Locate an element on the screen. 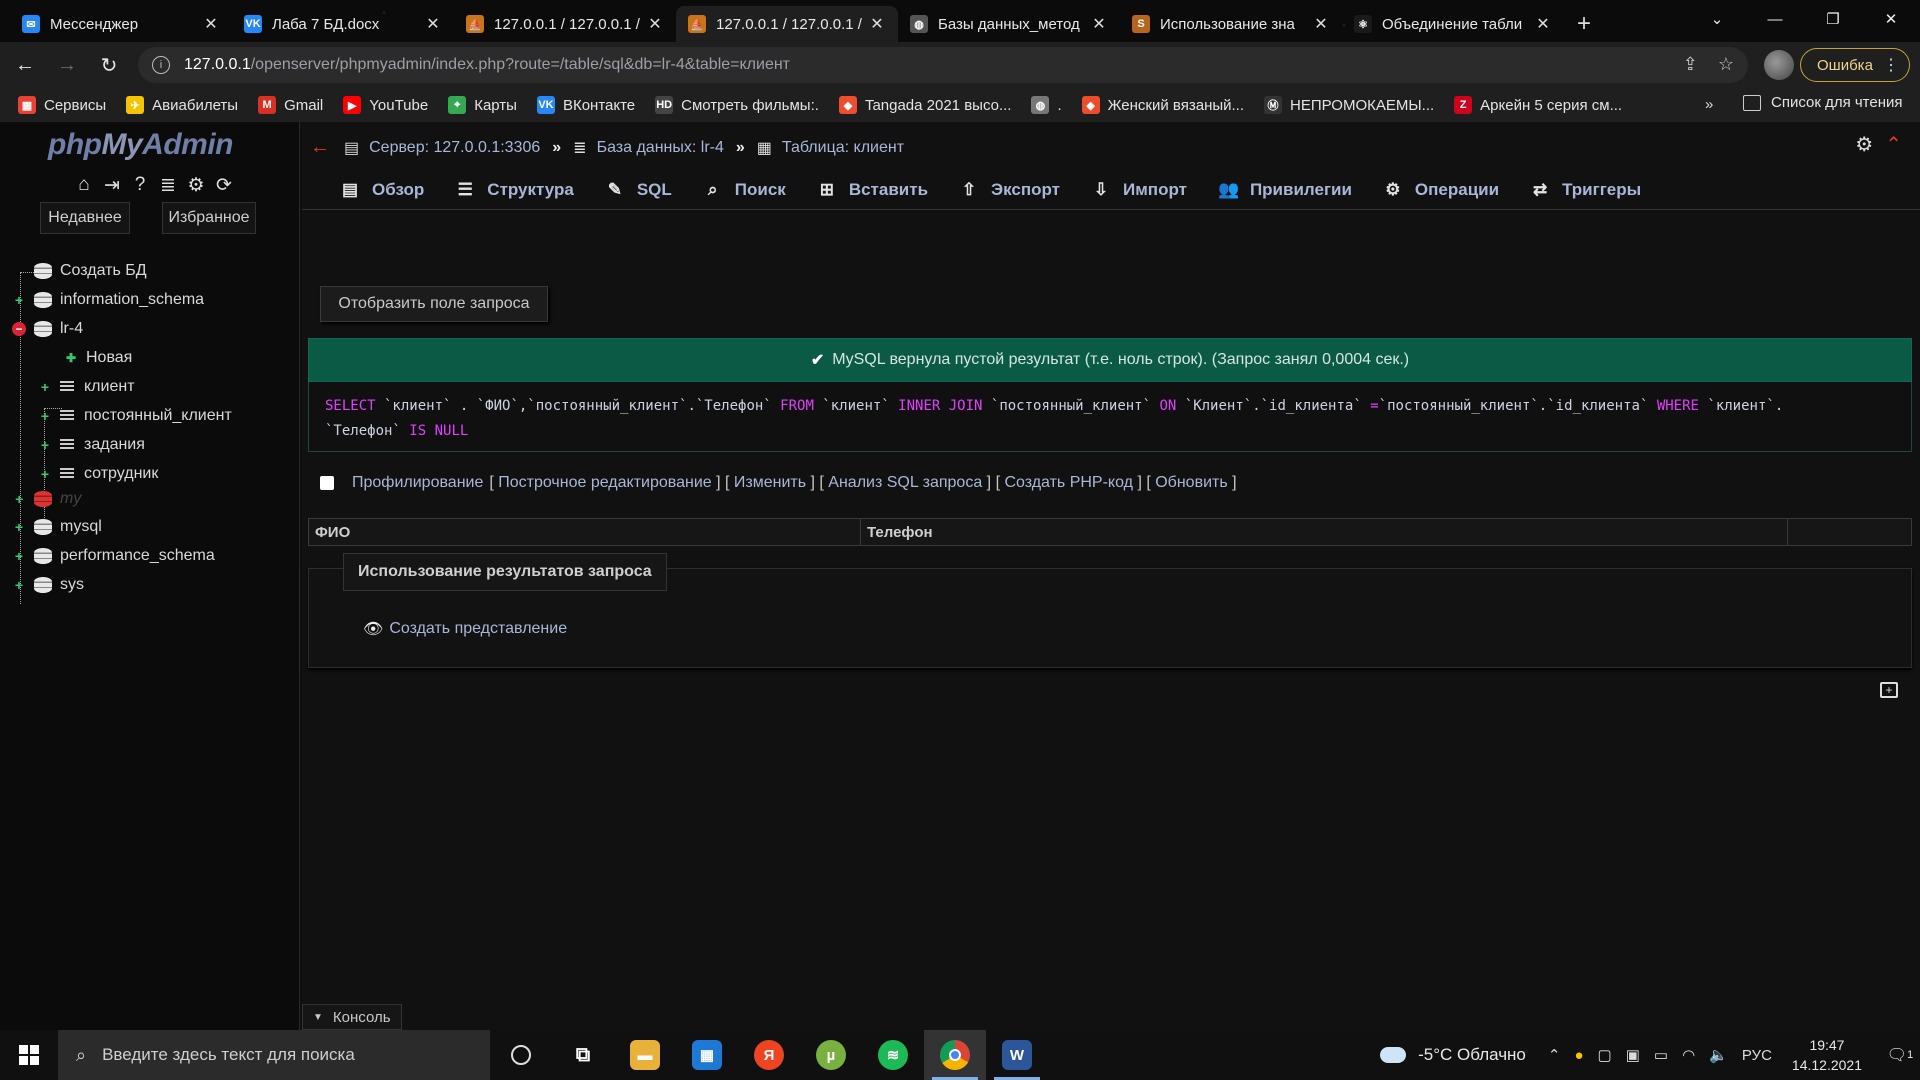 Image resolution: width=1920 pixels, height=1080 pixels. breadcrumb-server: Сервер: 127.0.0.1:3306 is located at coordinates (454, 148).